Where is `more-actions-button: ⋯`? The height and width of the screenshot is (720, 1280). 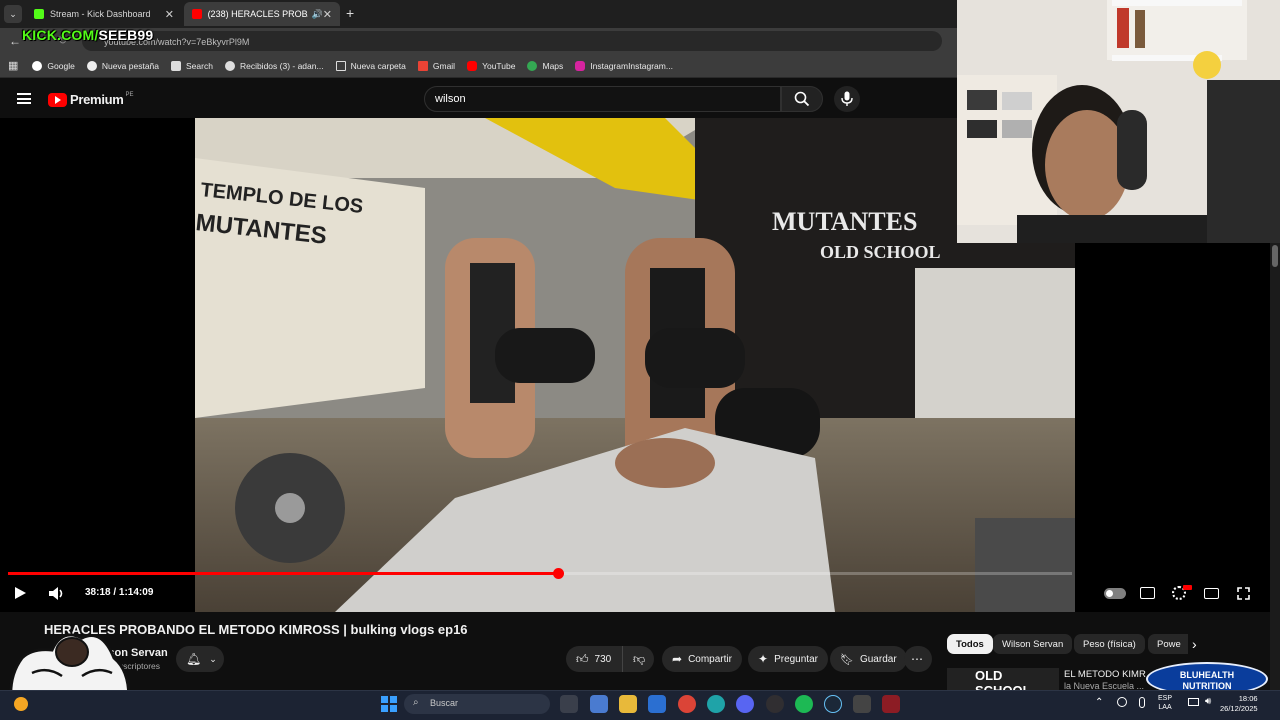
more-actions-button: ⋯ is located at coordinates (918, 659).